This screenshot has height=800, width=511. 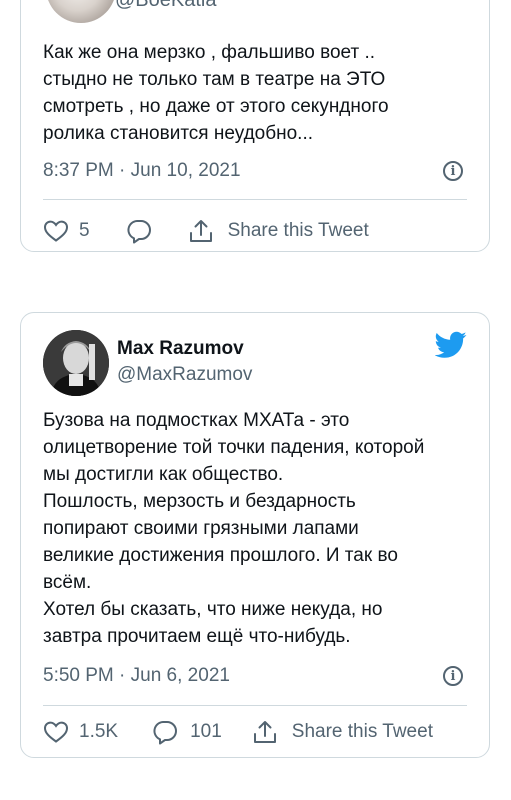 What do you see at coordinates (216, 106) in the screenshot?
I see `tweet-text-line: смотреть , но даже от этого секундного` at bounding box center [216, 106].